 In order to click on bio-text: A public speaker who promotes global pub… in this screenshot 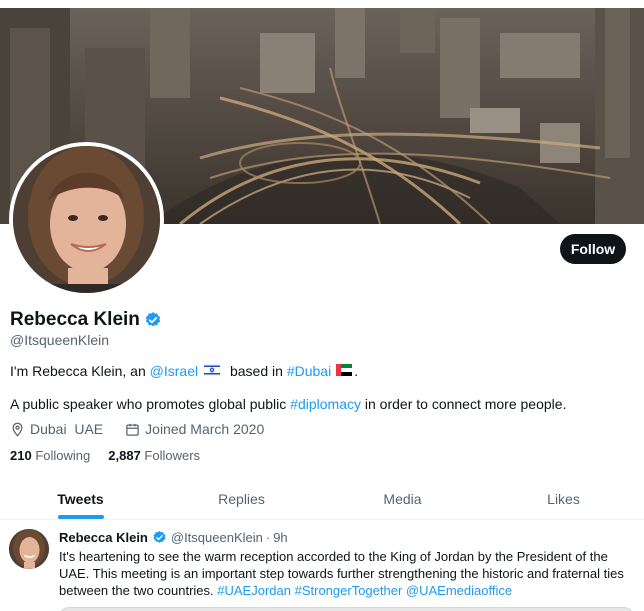, I will do `click(150, 404)`.